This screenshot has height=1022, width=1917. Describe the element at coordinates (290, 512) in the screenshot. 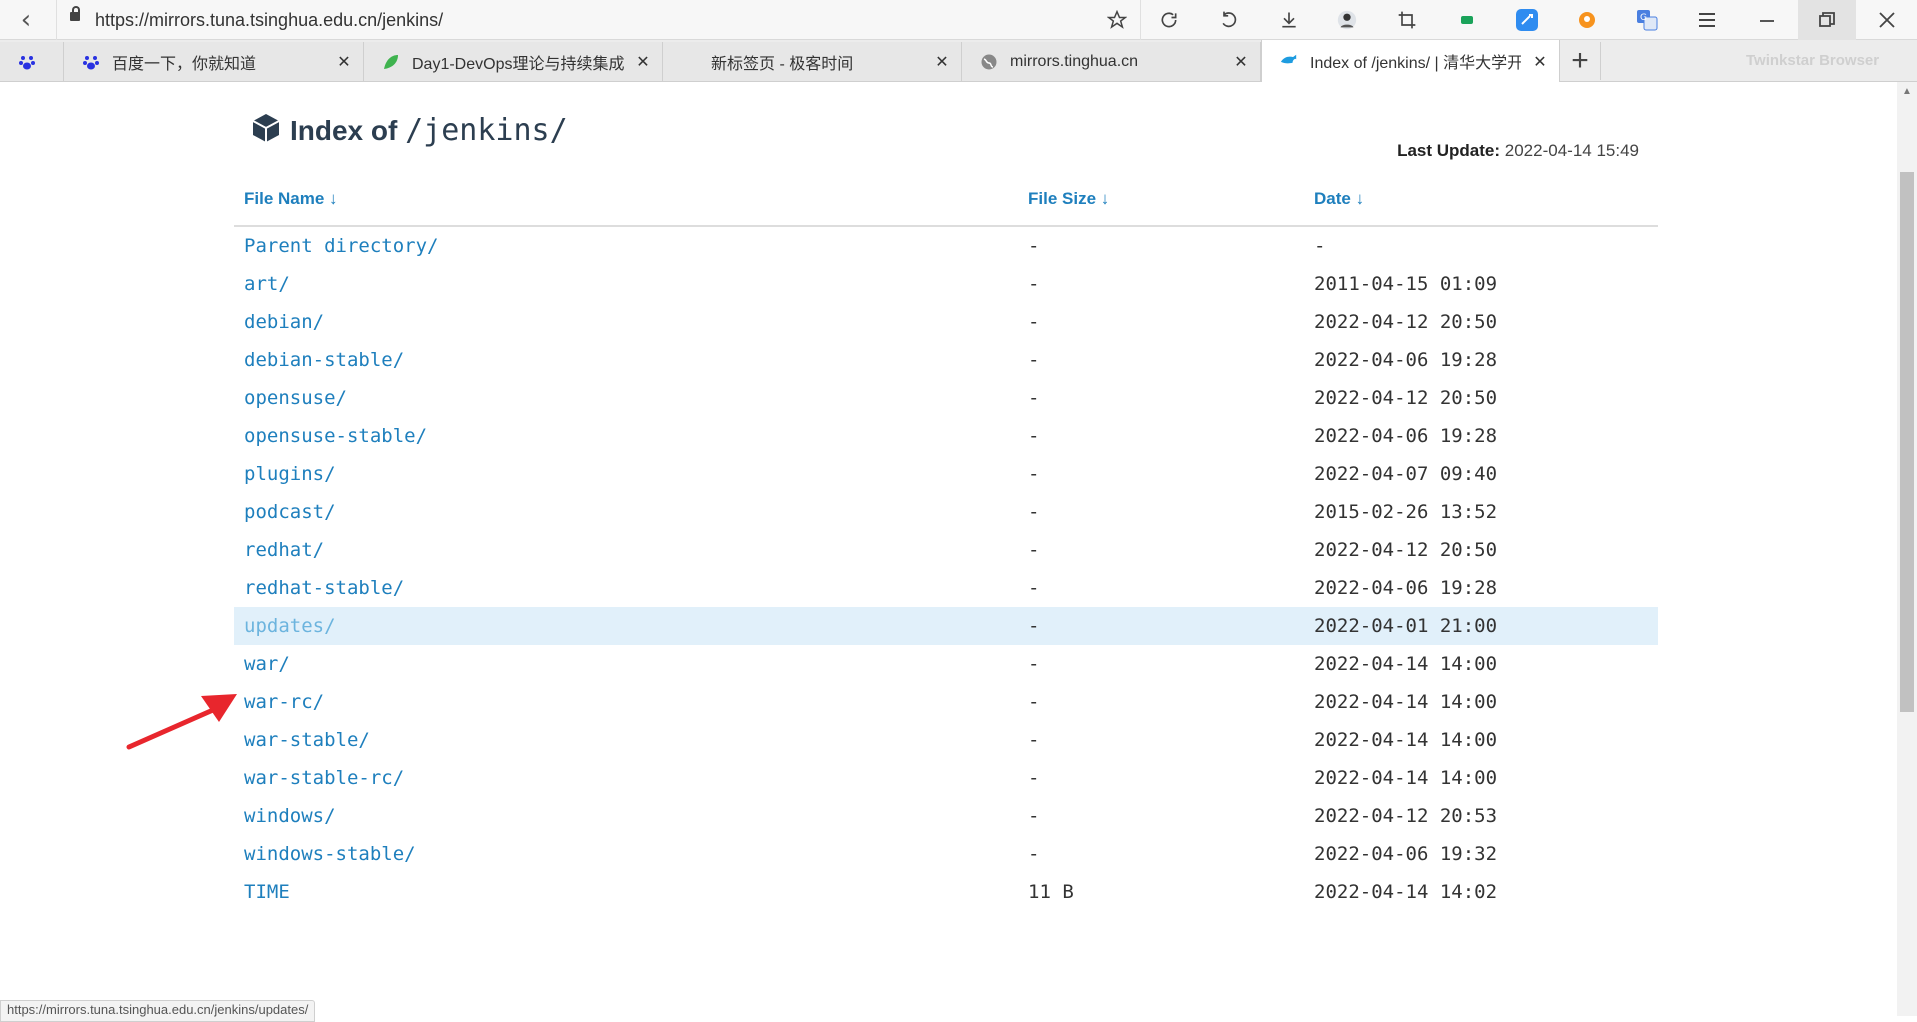

I see `file-name-link: podcast/` at that location.